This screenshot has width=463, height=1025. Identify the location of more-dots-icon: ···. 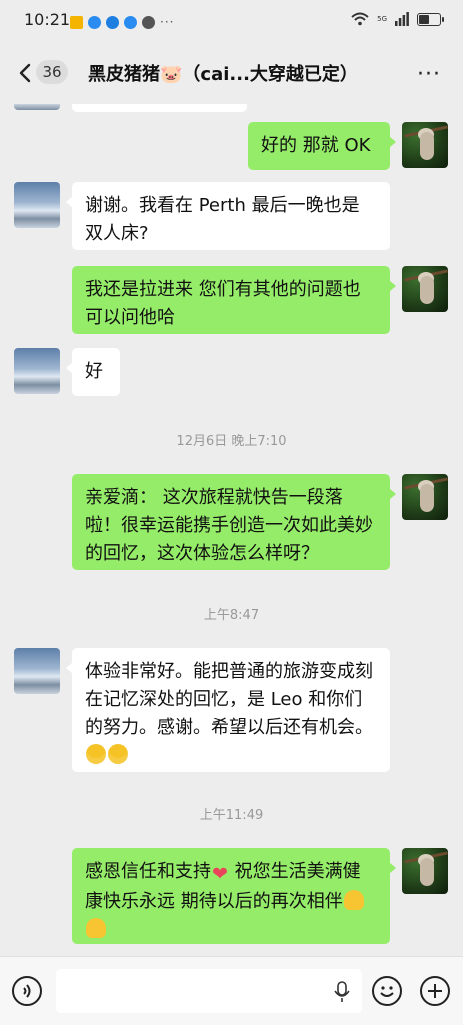
(429, 74).